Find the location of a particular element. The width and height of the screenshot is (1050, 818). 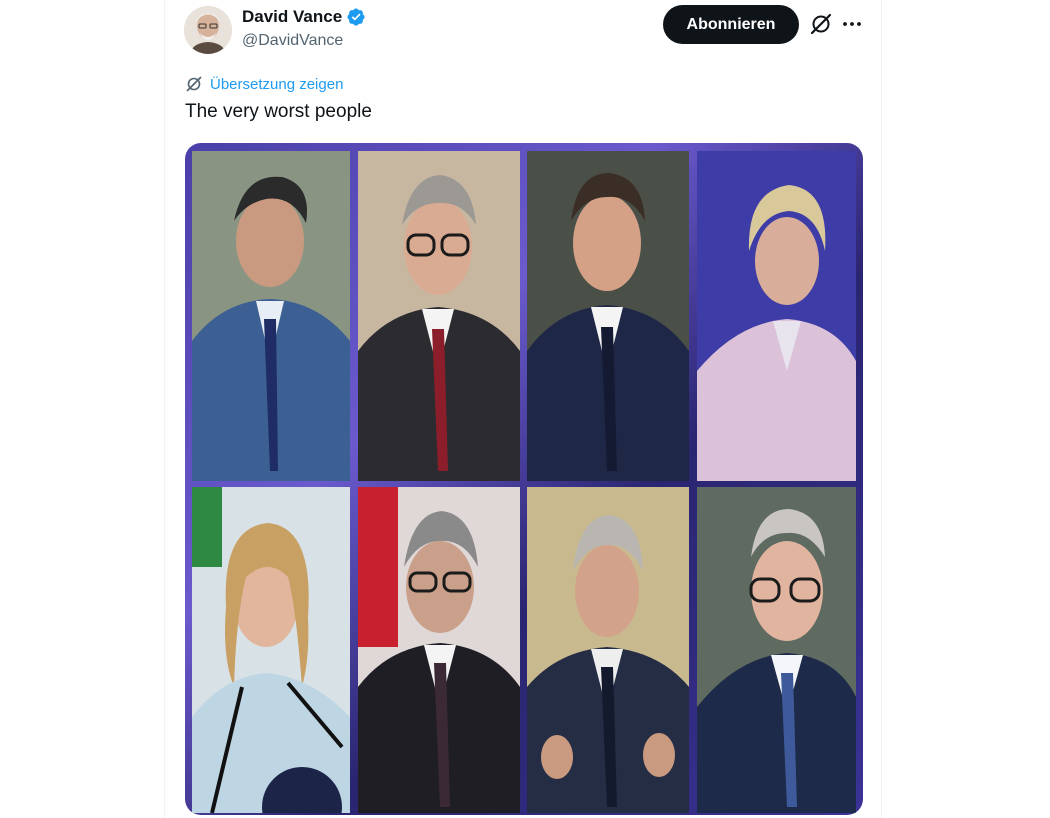

author-name: David Vance is located at coordinates (292, 17).